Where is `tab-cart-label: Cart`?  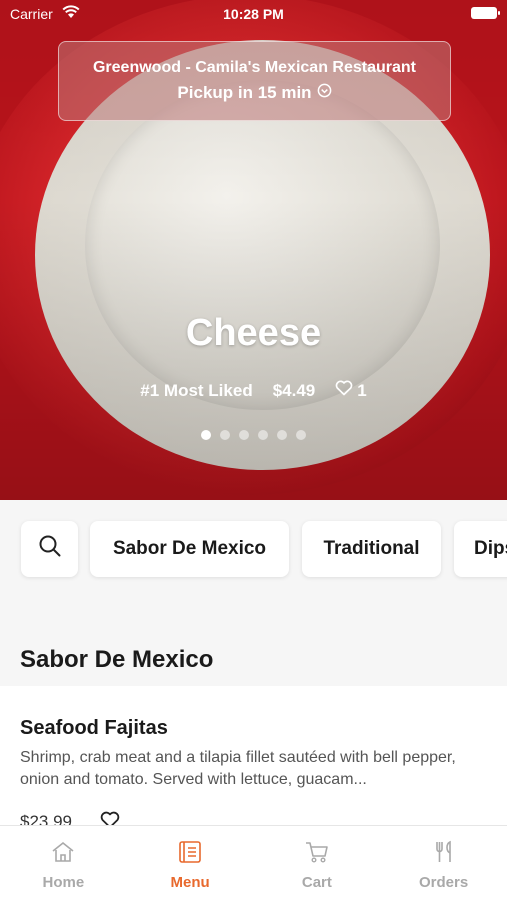 tab-cart-label: Cart is located at coordinates (316, 882).